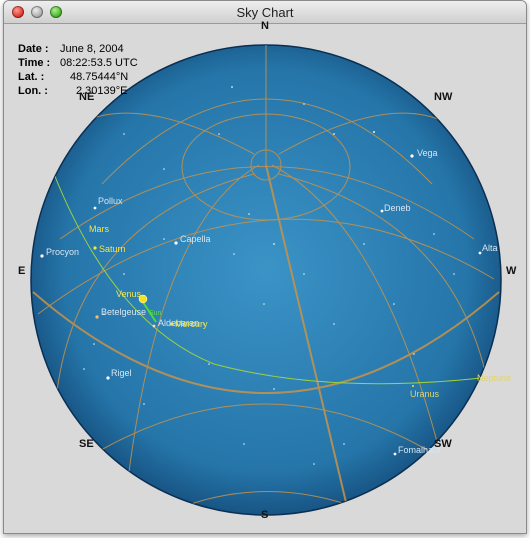  Describe the element at coordinates (108, 91) in the screenshot. I see `longitude-row: Lon. : 2.30139°E` at that location.